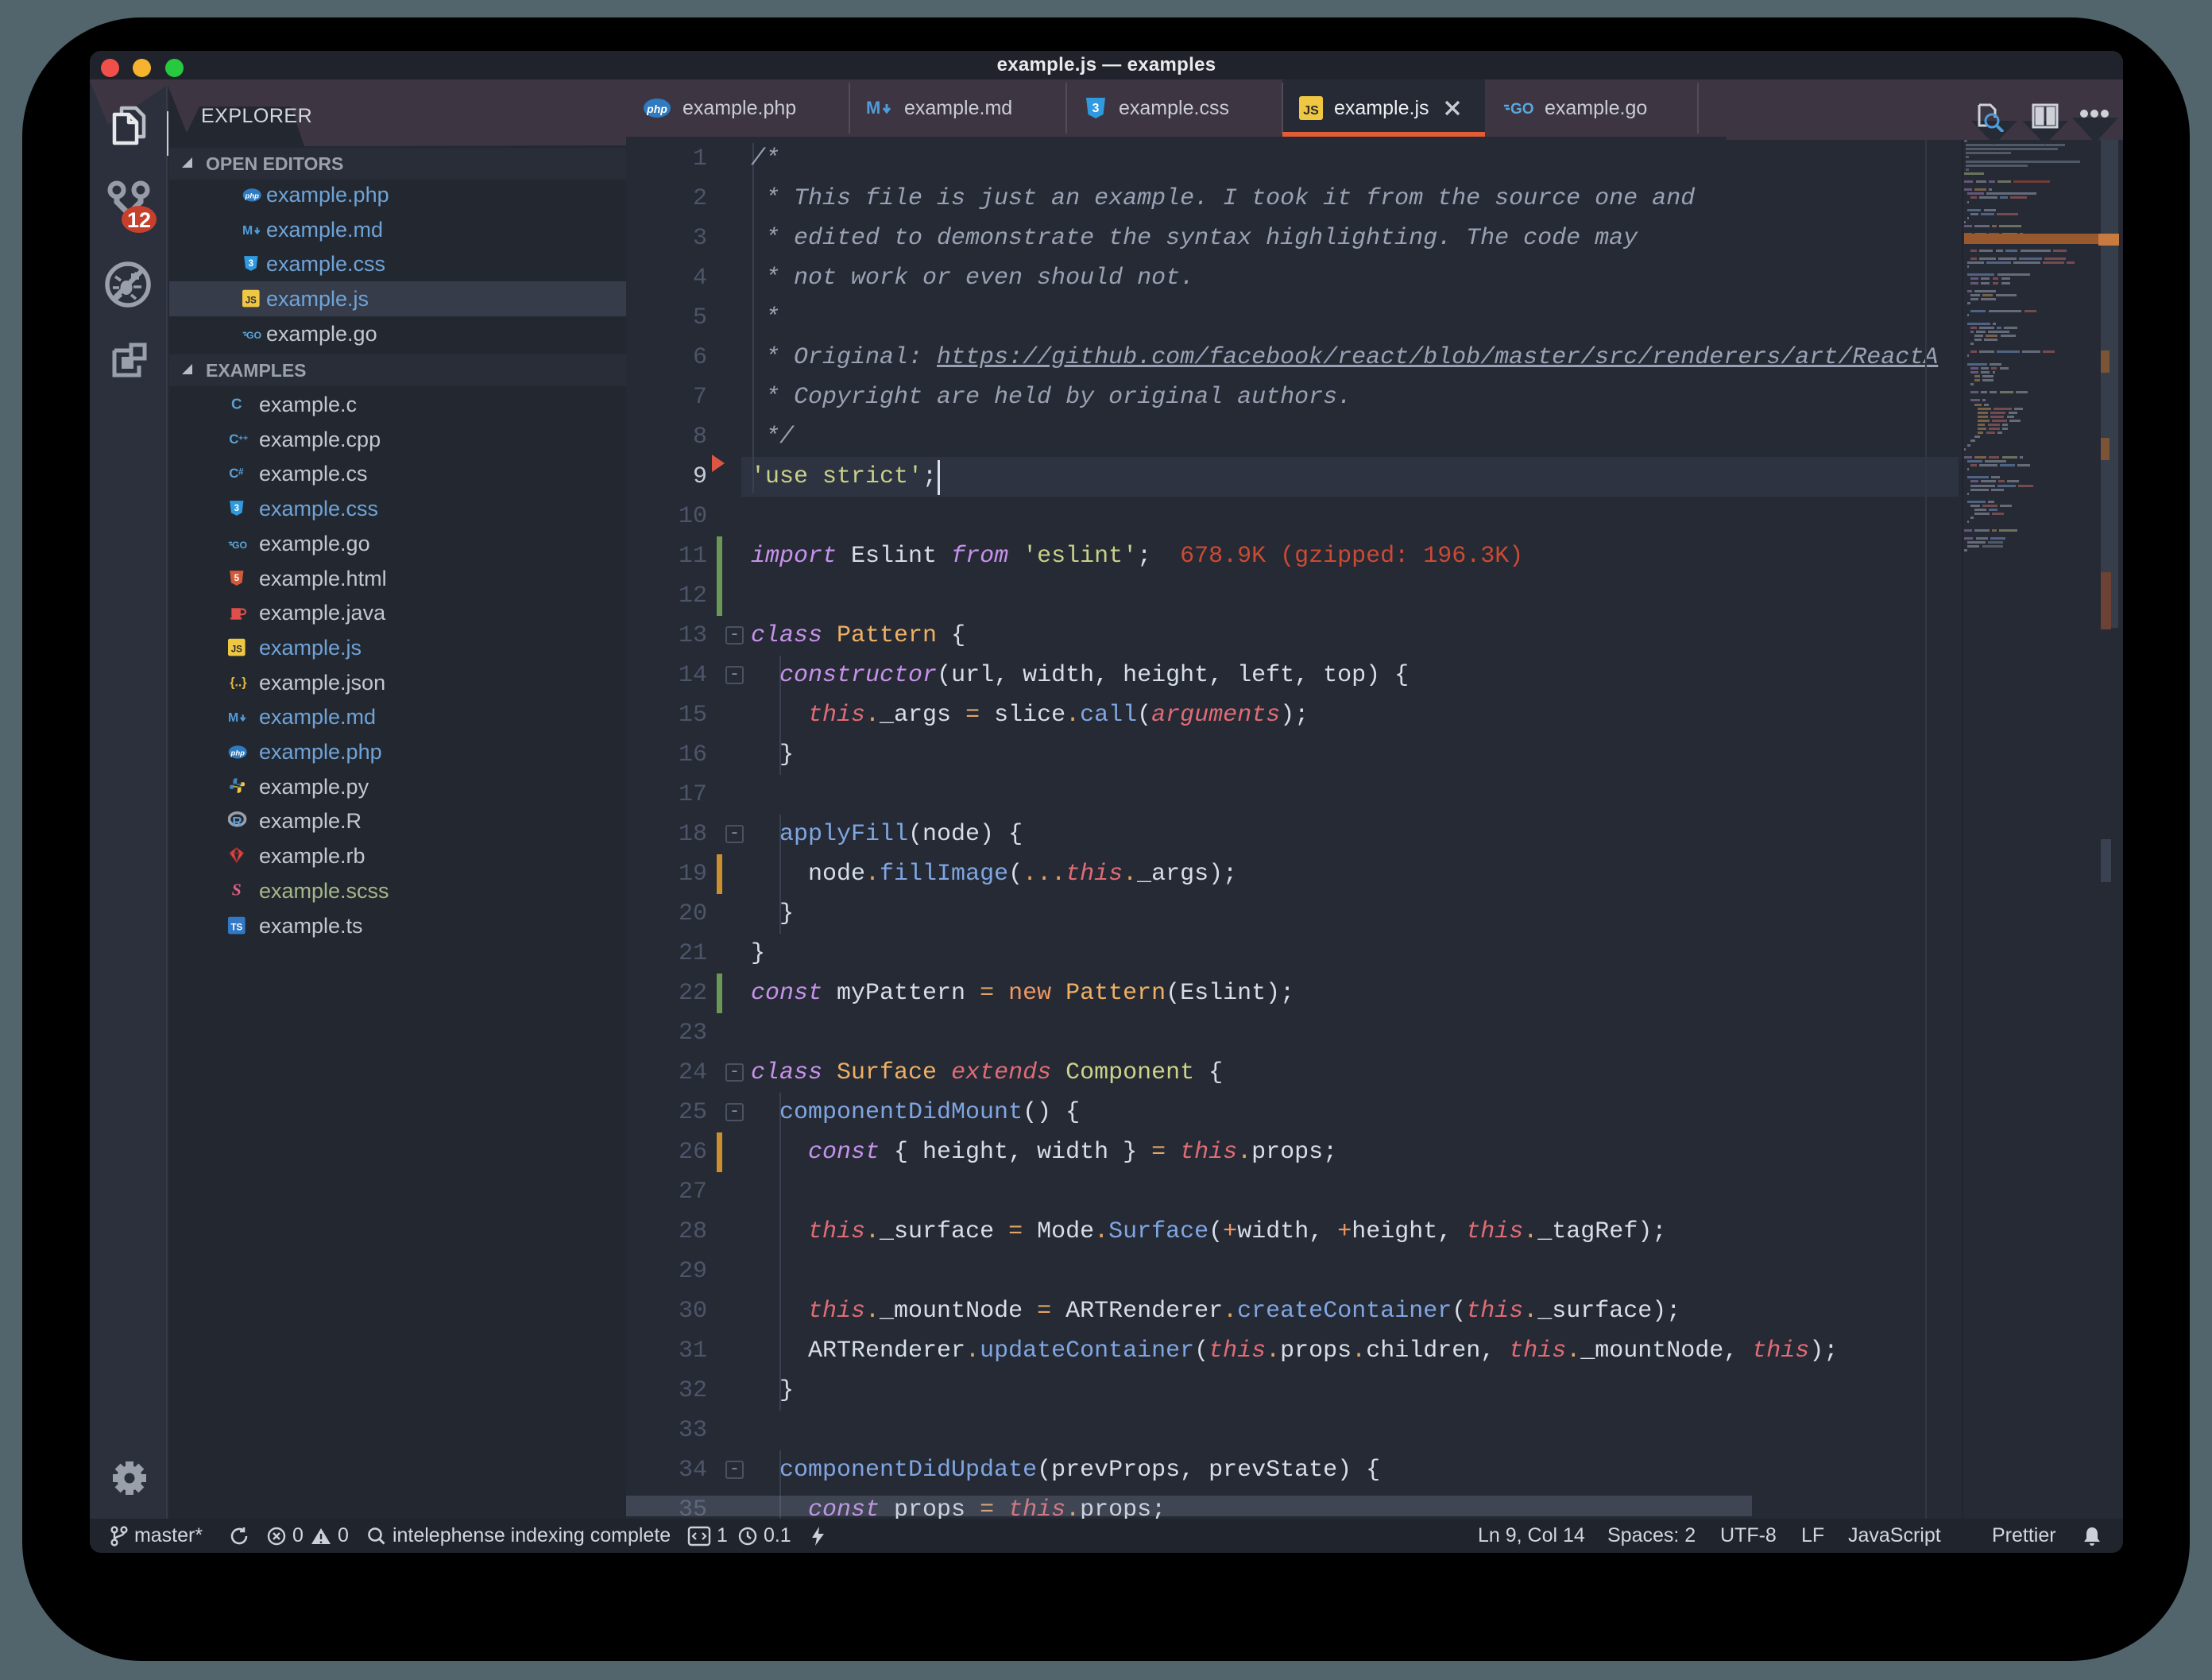 This screenshot has height=1680, width=2212. What do you see at coordinates (236, 927) in the screenshot?
I see `svg-text: TS` at bounding box center [236, 927].